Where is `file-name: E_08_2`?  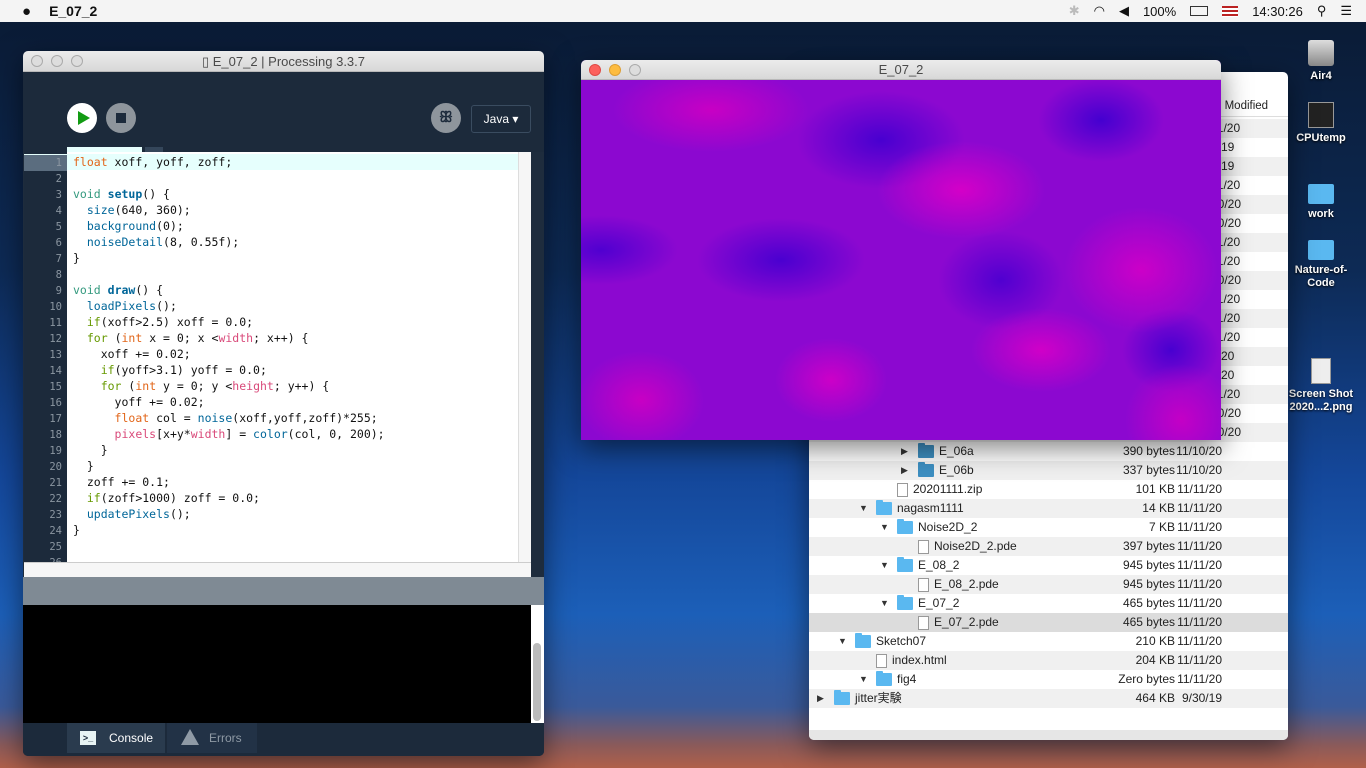 file-name: E_08_2 is located at coordinates (939, 565).